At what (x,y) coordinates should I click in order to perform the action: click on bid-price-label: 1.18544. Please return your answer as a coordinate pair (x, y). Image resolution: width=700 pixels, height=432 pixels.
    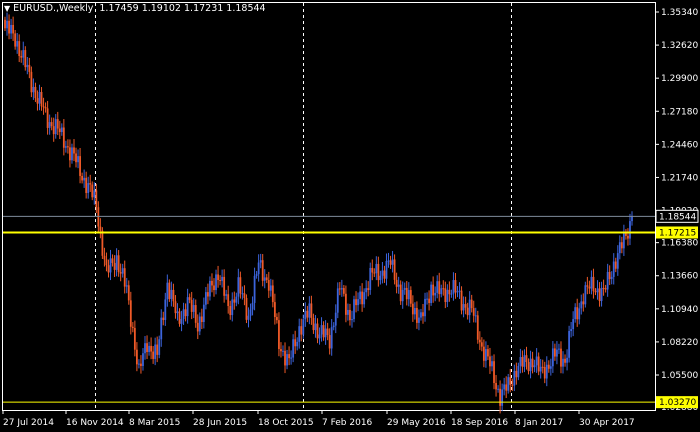
    Looking at the image, I should click on (677, 217).